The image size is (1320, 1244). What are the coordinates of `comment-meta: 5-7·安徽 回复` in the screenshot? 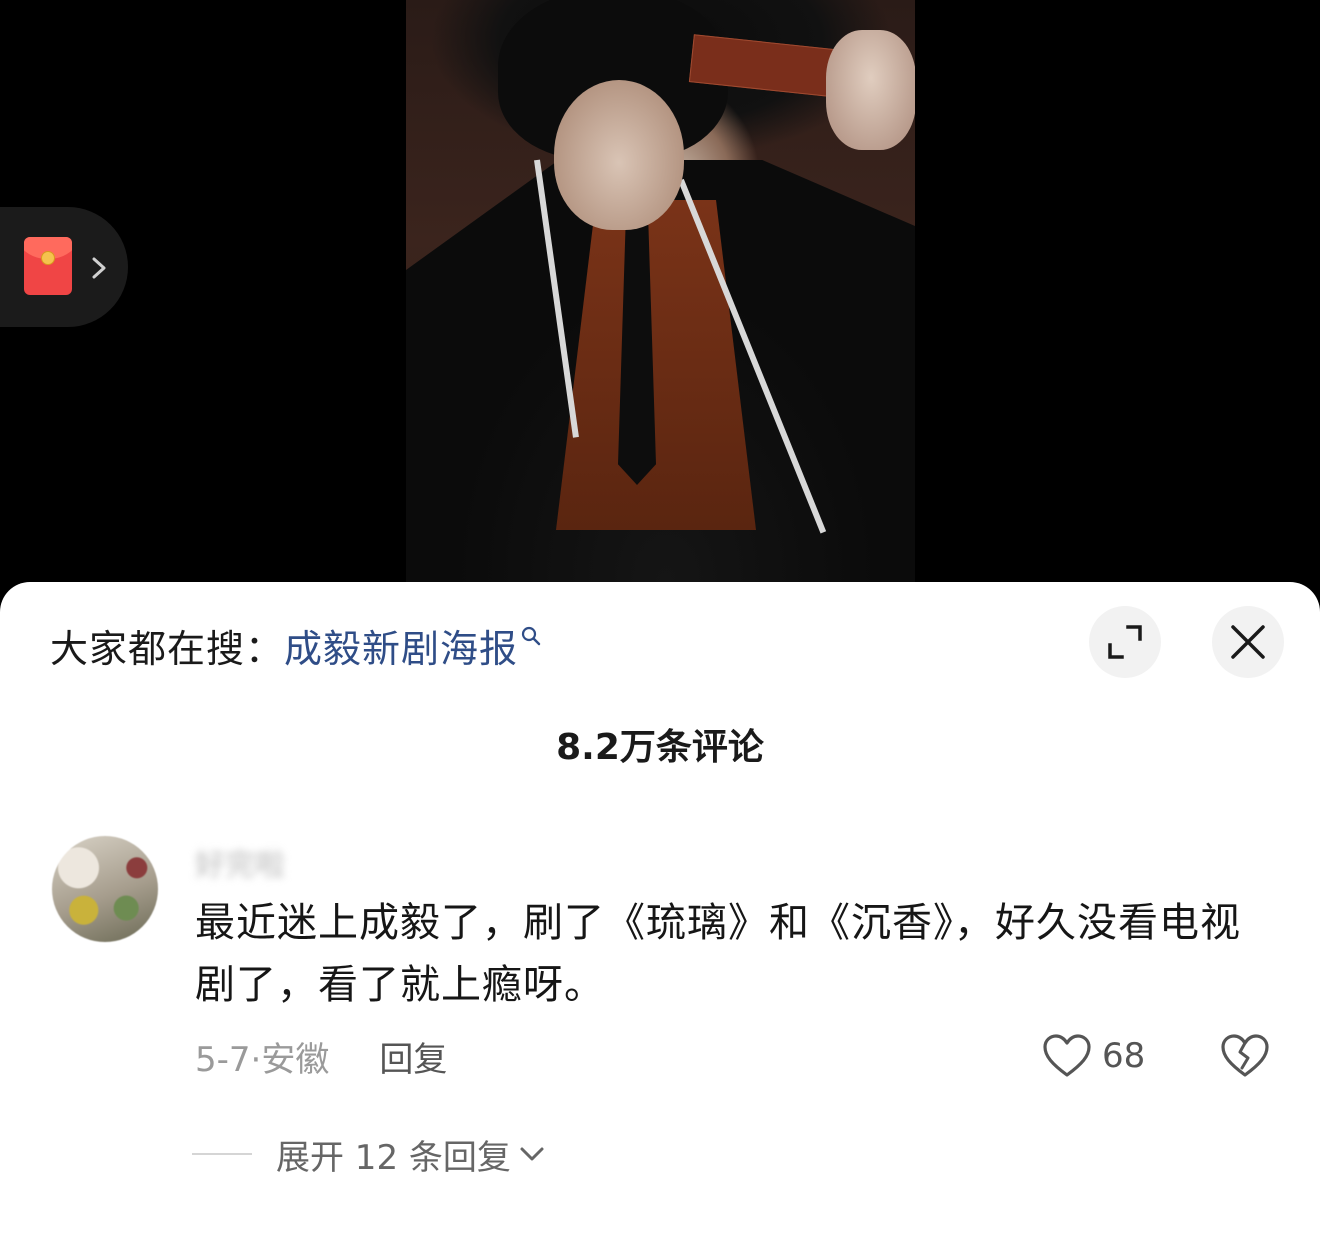 It's located at (321, 1056).